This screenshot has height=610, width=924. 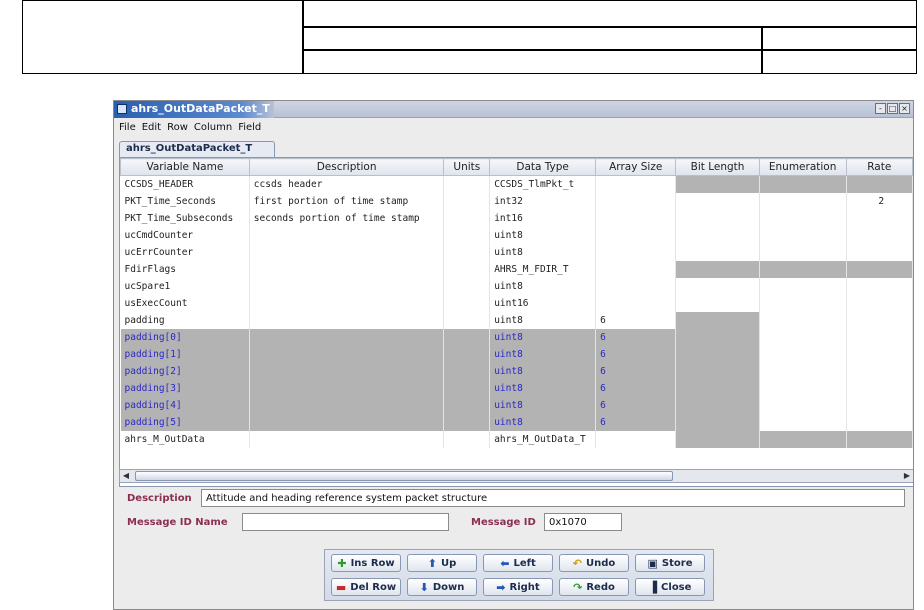 I want to click on up-button: ⬆ Up, so click(x=442, y=563).